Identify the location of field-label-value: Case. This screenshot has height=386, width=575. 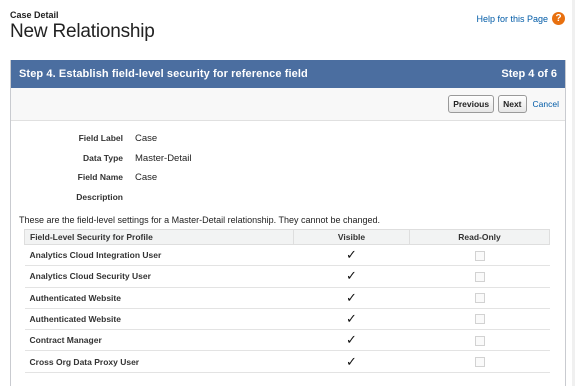
(146, 138).